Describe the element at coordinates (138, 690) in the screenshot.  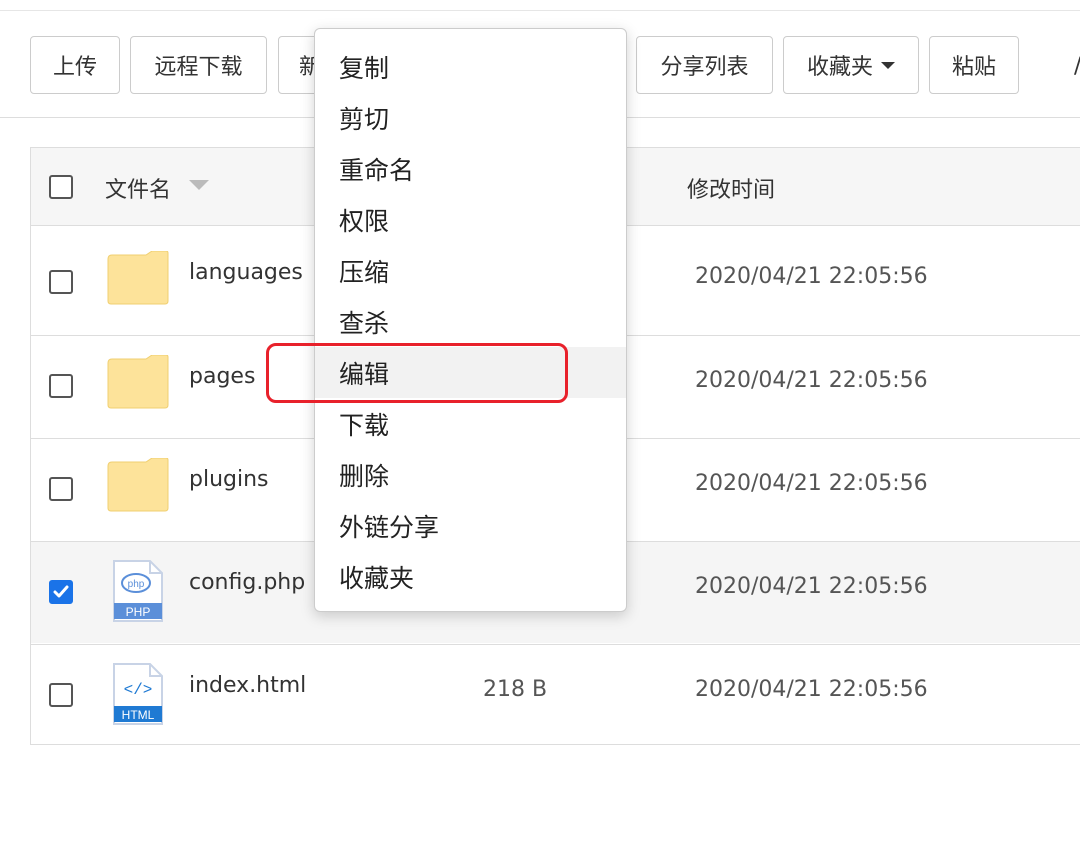
I see `html-badge-text: </>` at that location.